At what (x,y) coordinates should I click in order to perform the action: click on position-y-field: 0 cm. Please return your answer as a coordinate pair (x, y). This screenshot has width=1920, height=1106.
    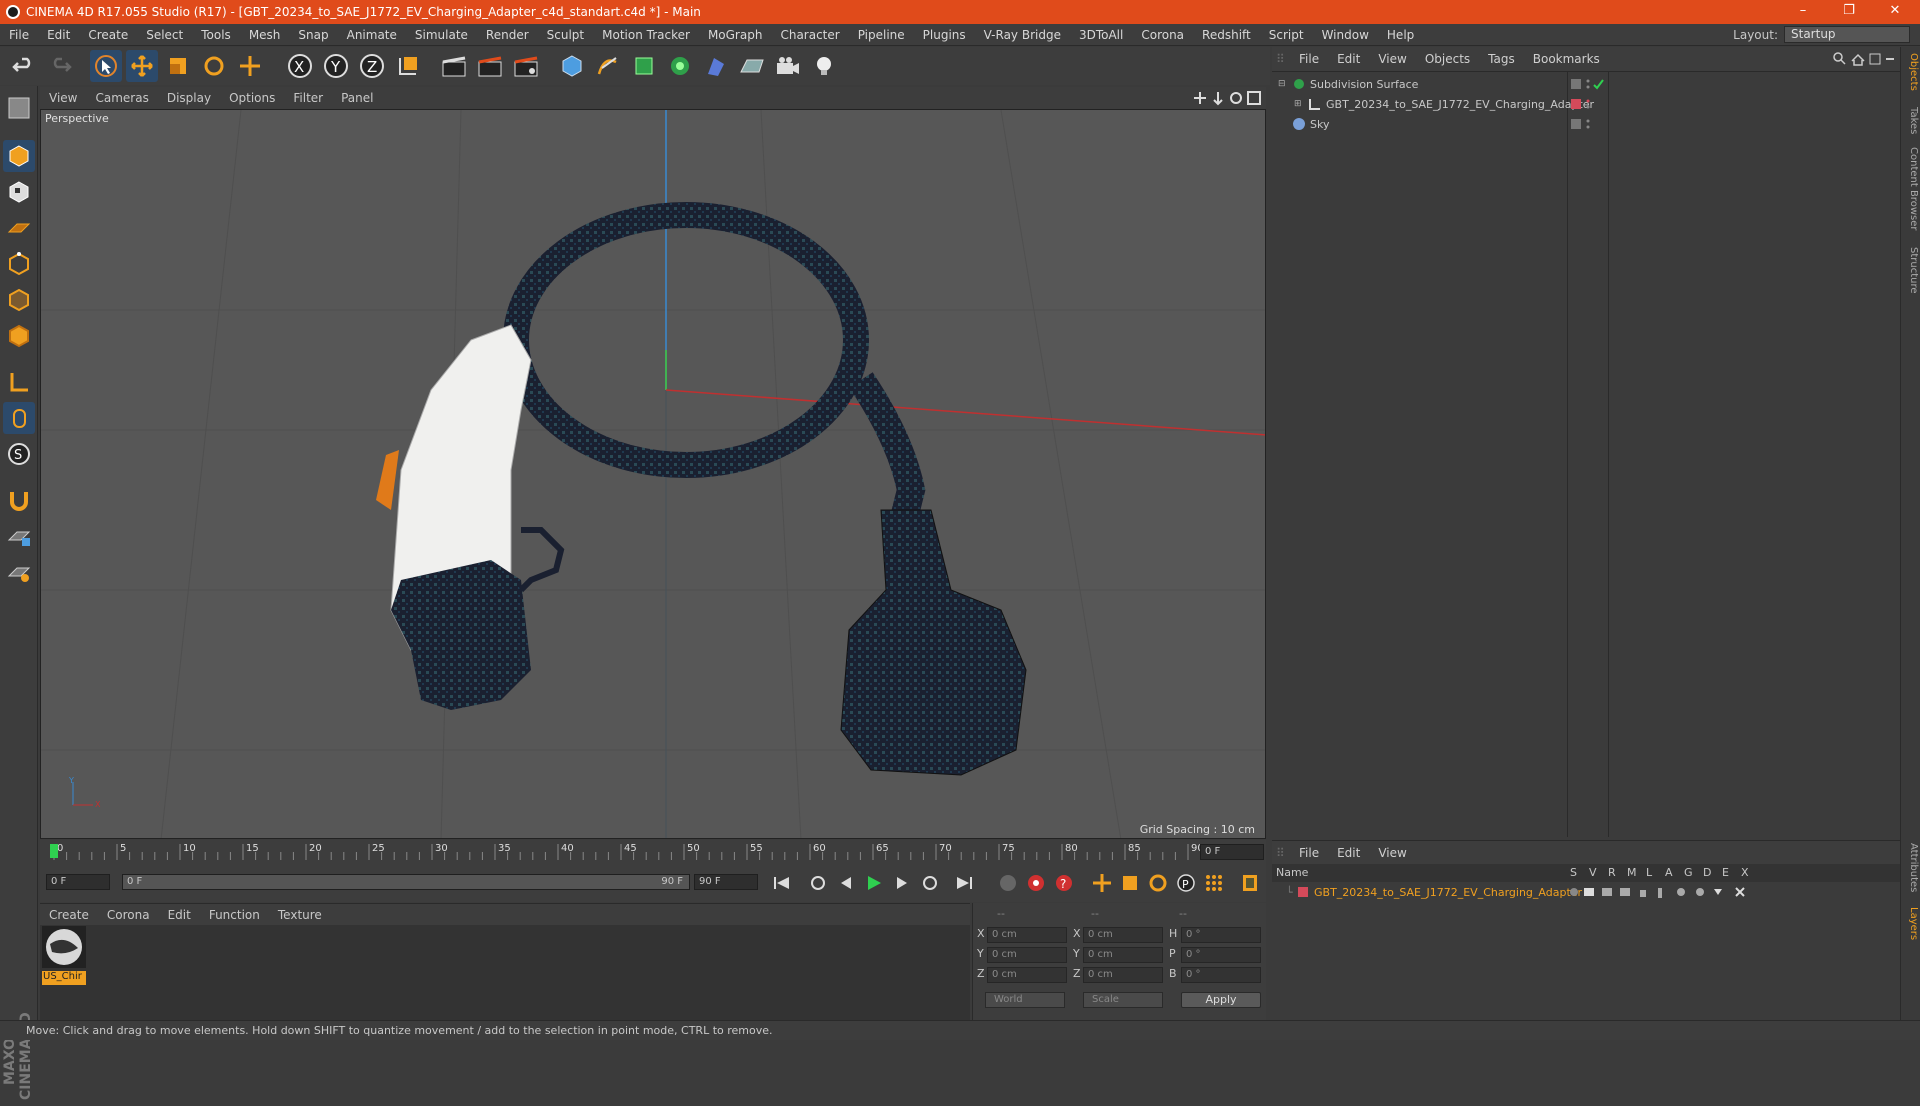
    Looking at the image, I should click on (1027, 955).